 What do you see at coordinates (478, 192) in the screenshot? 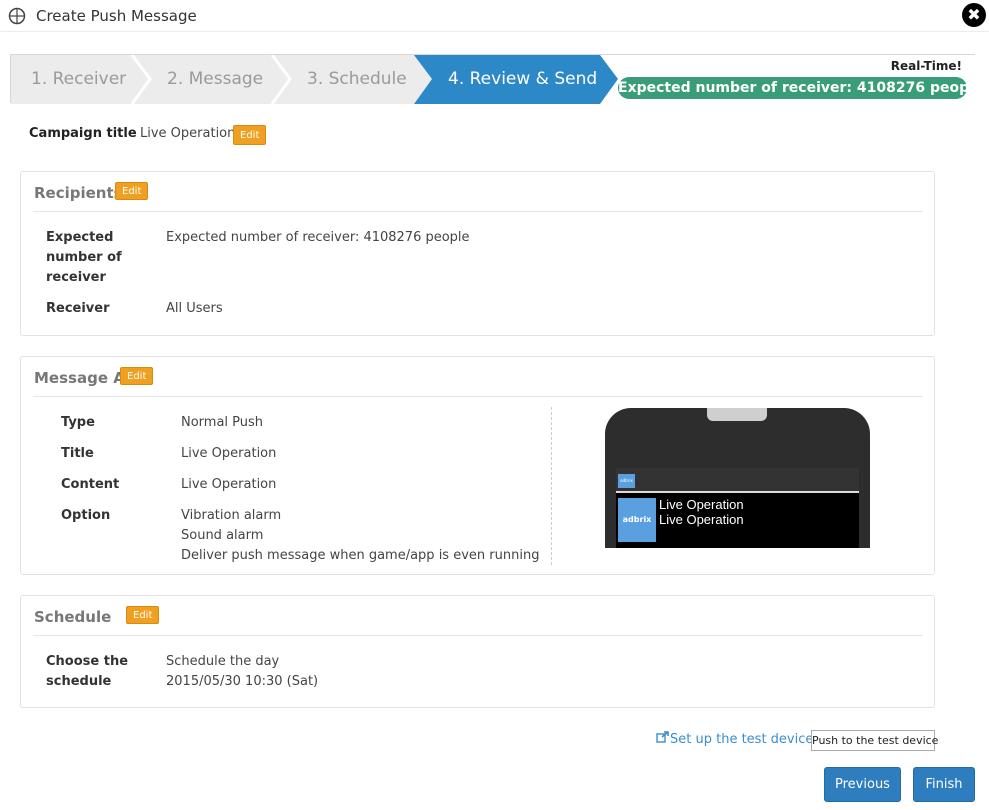
I see `recipients-header: Recipients Edit` at bounding box center [478, 192].